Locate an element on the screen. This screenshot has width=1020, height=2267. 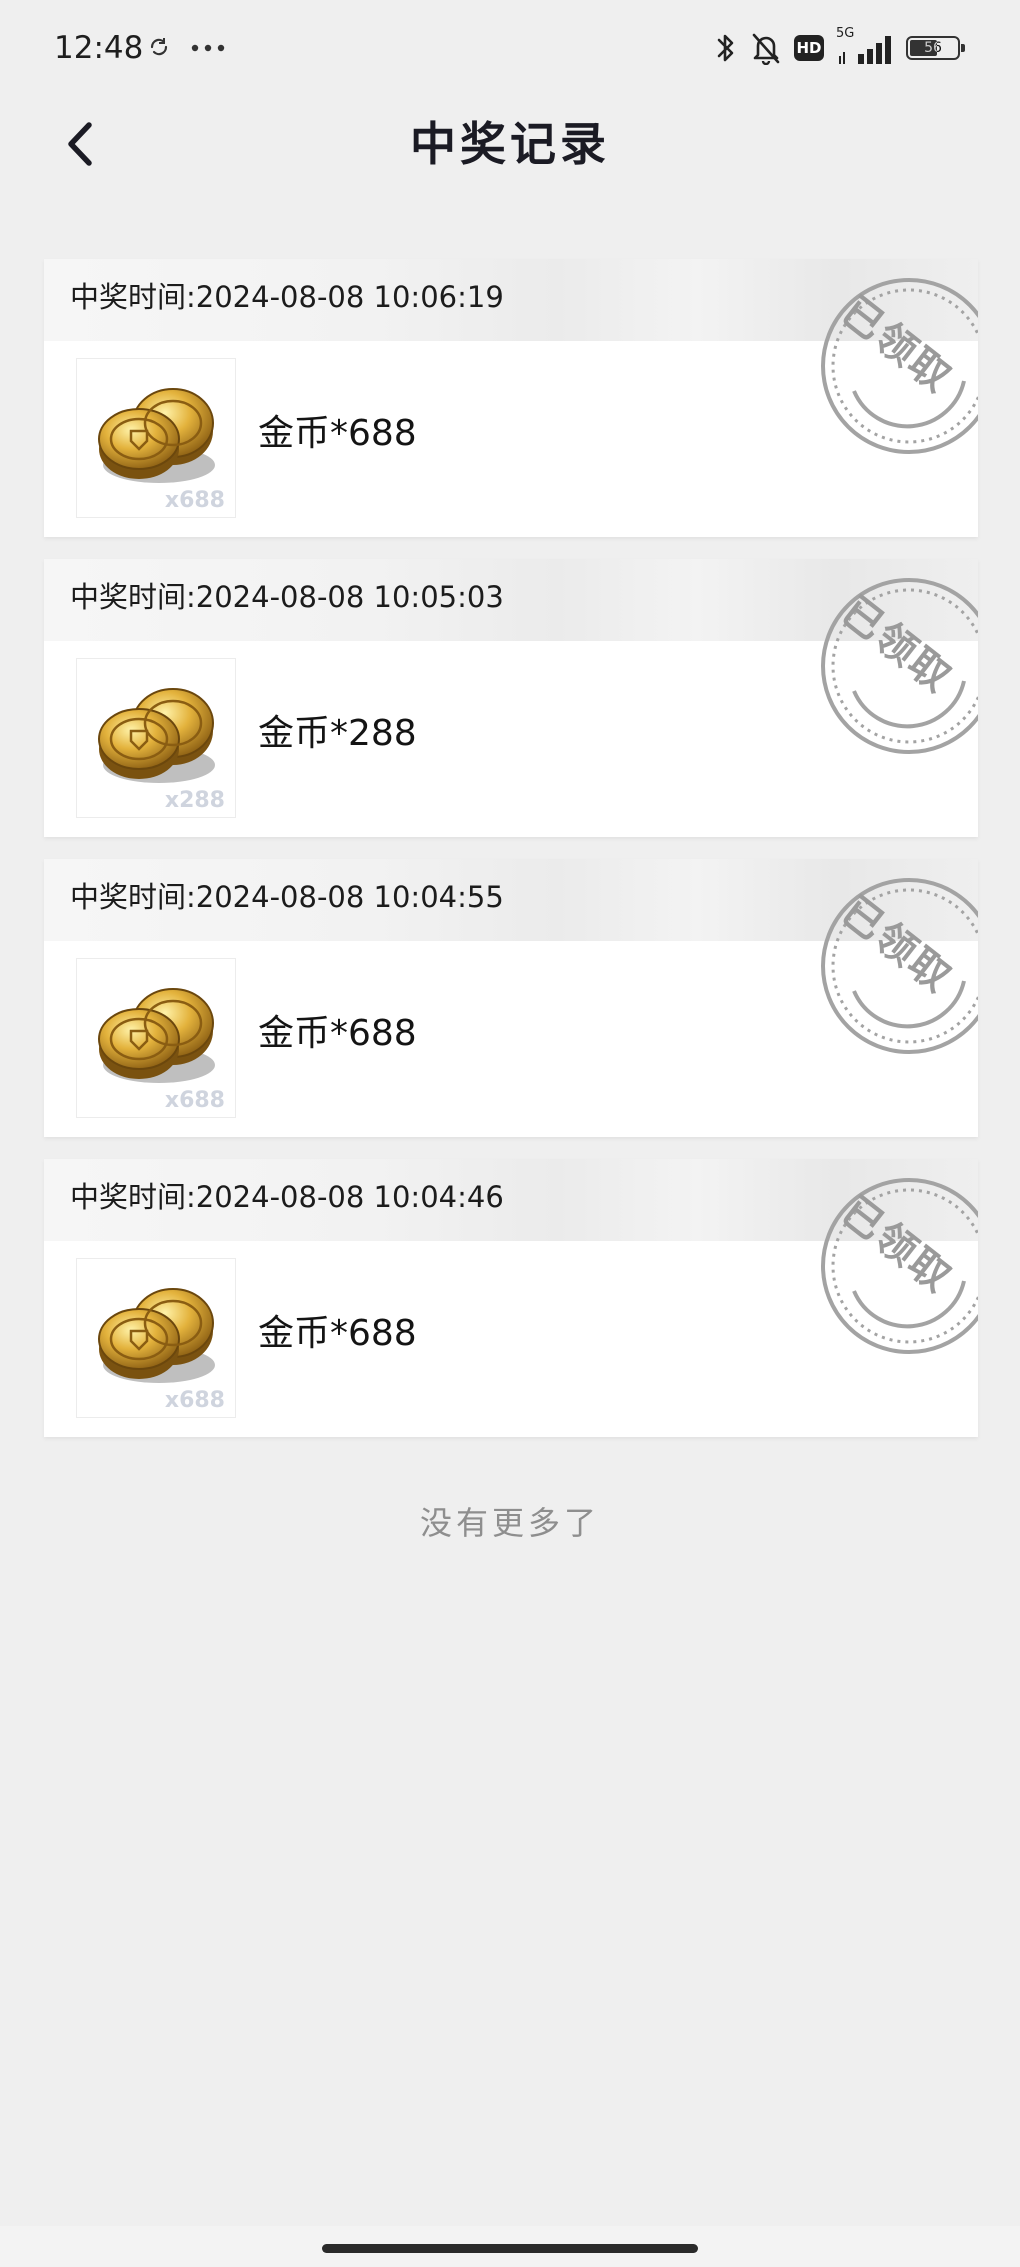
hd-badge: HD is located at coordinates (809, 48).